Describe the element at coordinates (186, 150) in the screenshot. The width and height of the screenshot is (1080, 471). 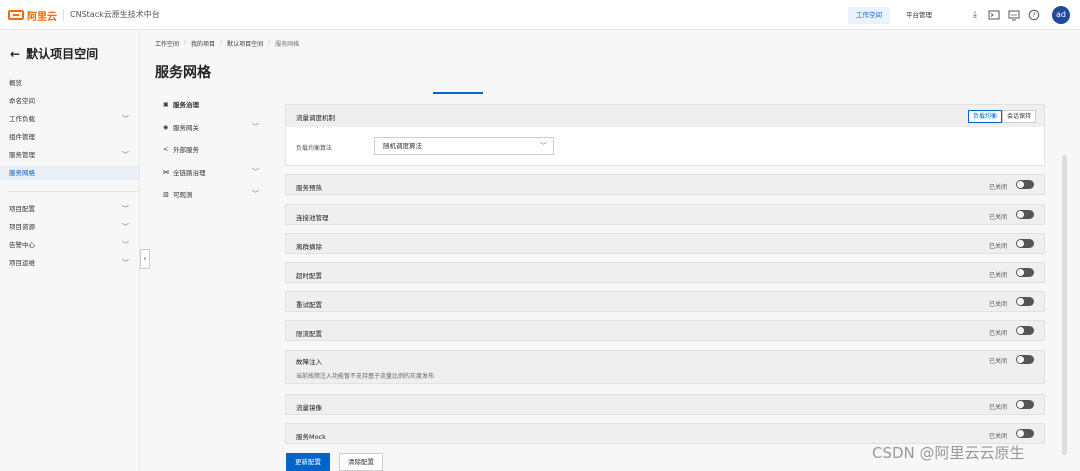
I see `subnav-label: 外部服务` at that location.